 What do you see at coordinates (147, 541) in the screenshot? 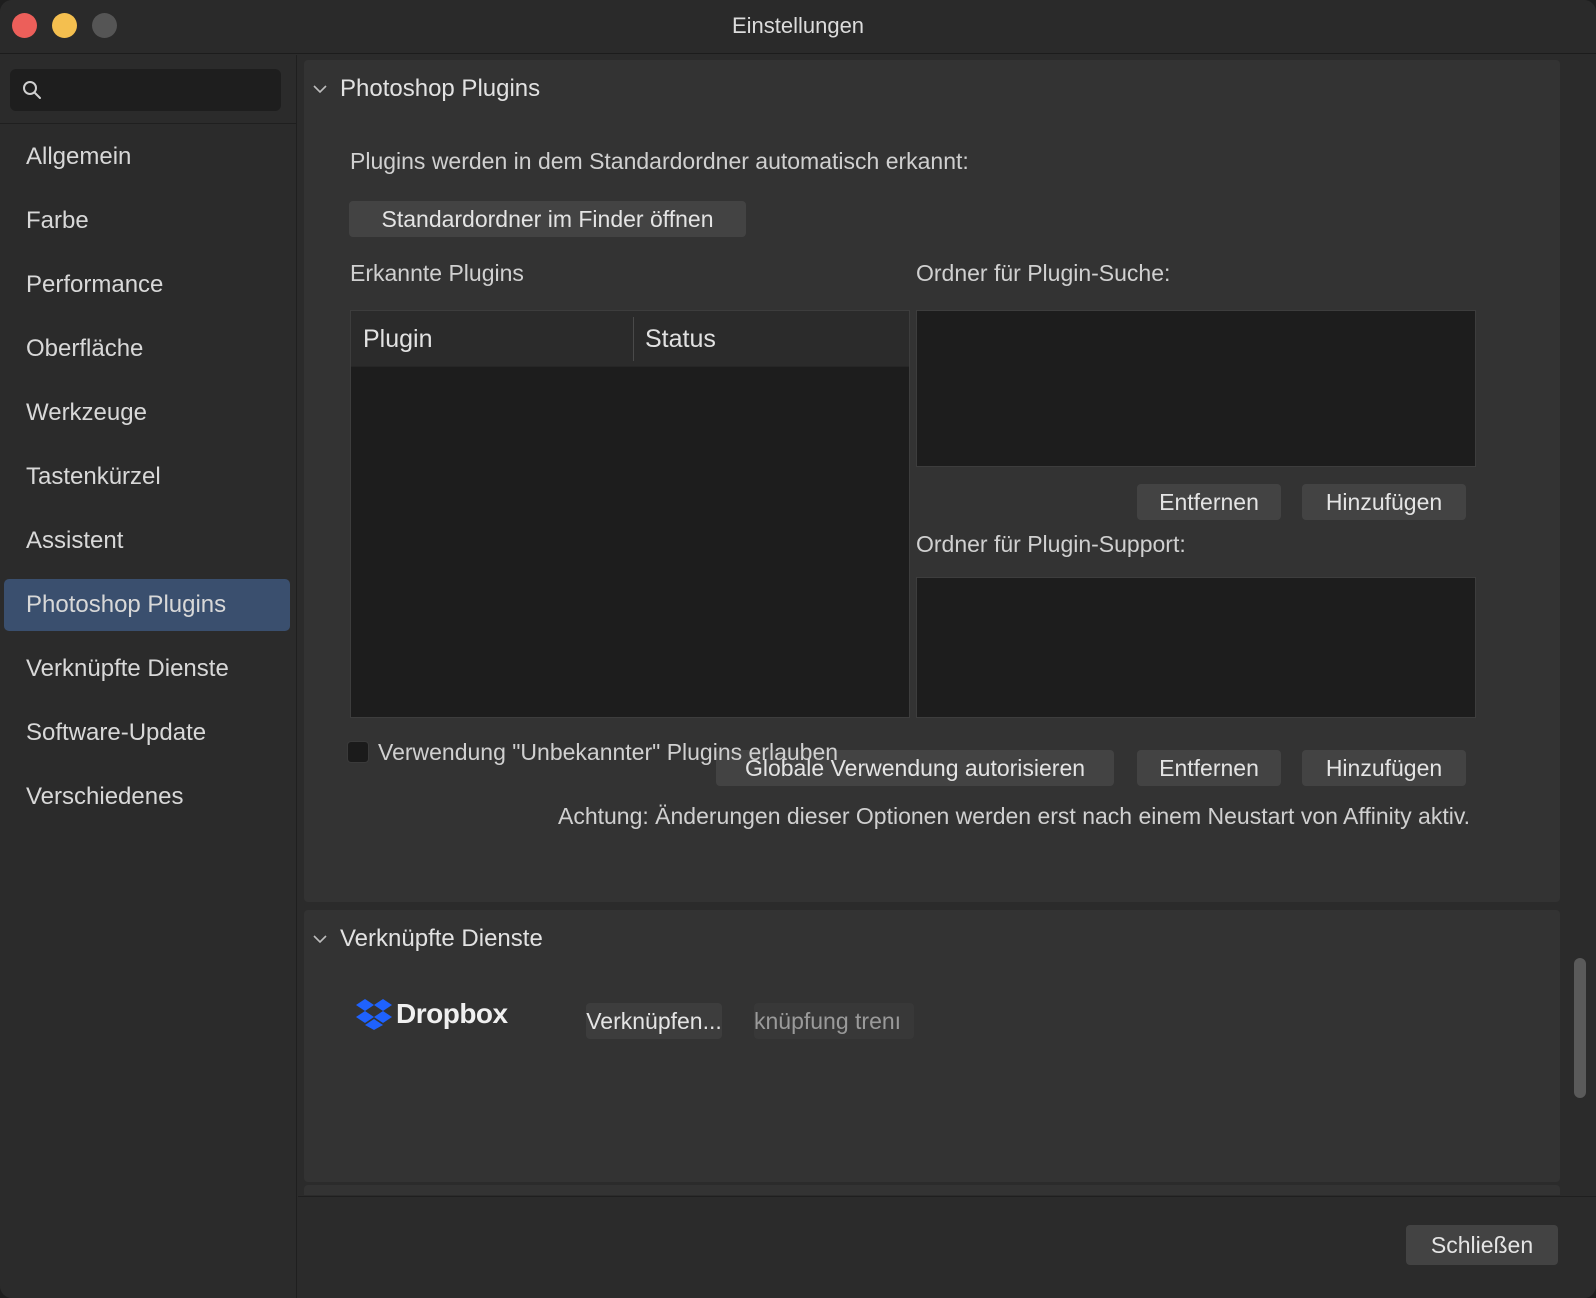
I see `sidebar-item-assistent: Assistent` at bounding box center [147, 541].